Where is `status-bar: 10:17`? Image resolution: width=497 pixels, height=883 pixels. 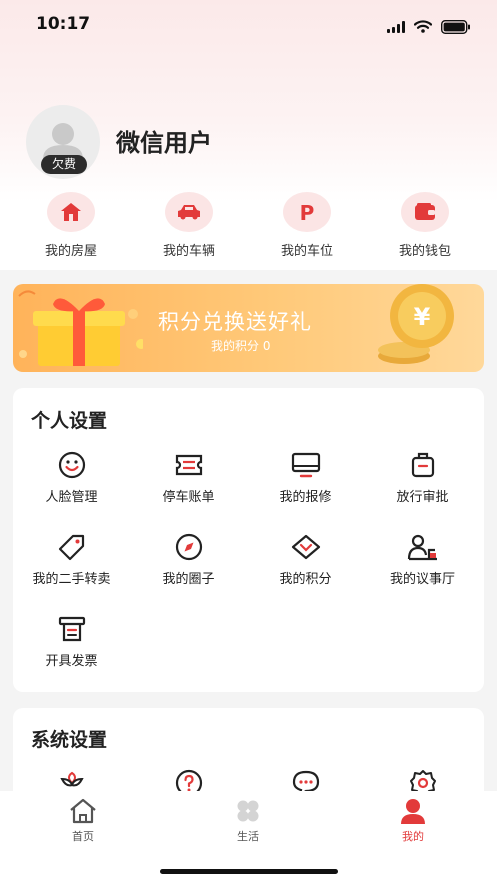
status-bar: 10:17 is located at coordinates (248, 25).